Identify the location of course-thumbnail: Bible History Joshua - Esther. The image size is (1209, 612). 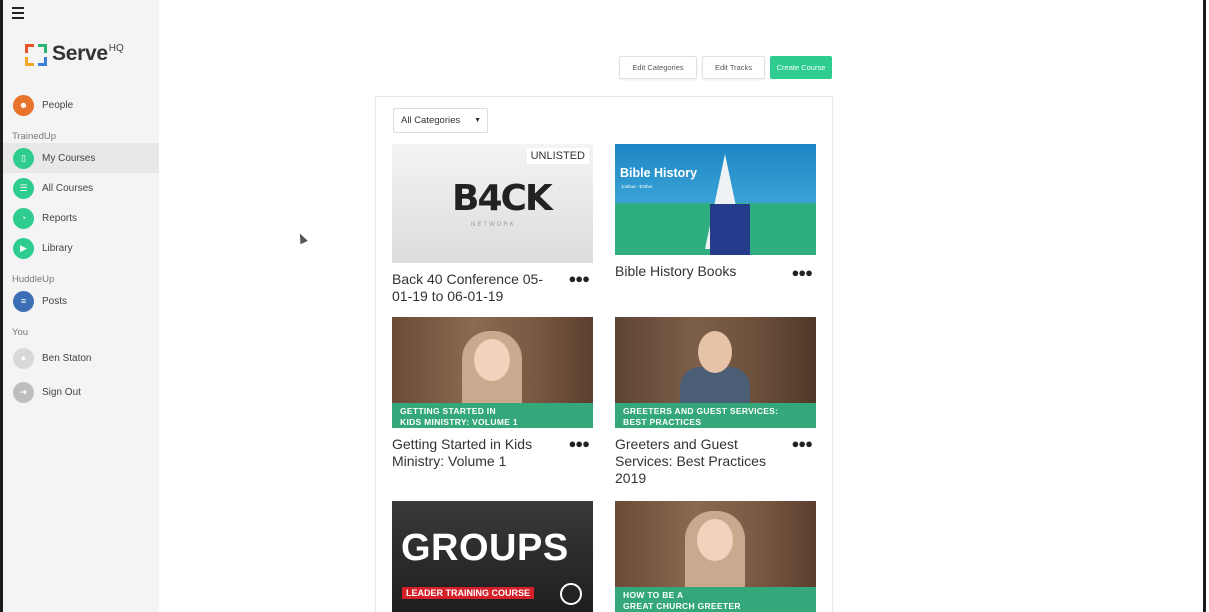
(715, 199).